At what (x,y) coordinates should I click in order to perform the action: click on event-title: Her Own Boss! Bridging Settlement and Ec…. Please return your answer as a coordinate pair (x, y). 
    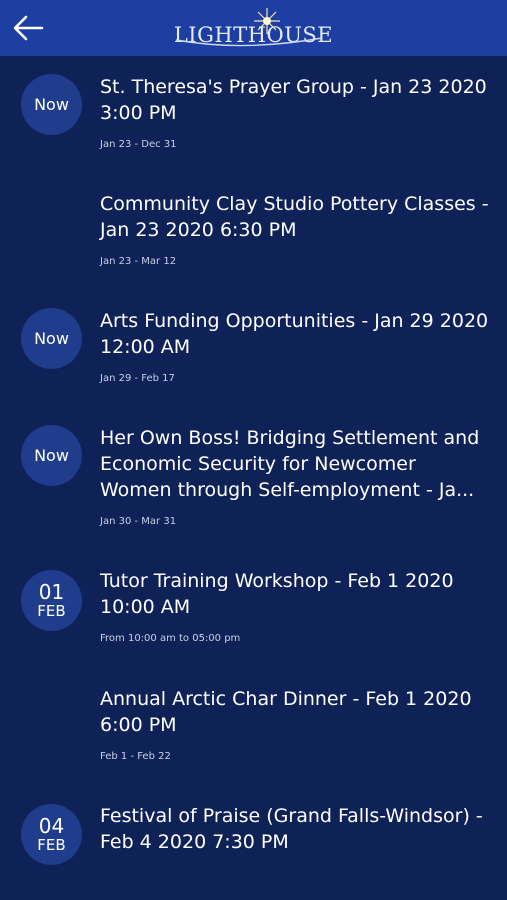
    Looking at the image, I should click on (290, 464).